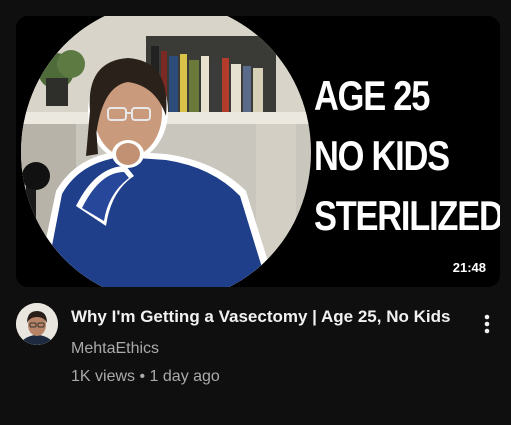 The width and height of the screenshot is (511, 425). Describe the element at coordinates (184, 376) in the screenshot. I see `upload-age: 1 day ago` at that location.